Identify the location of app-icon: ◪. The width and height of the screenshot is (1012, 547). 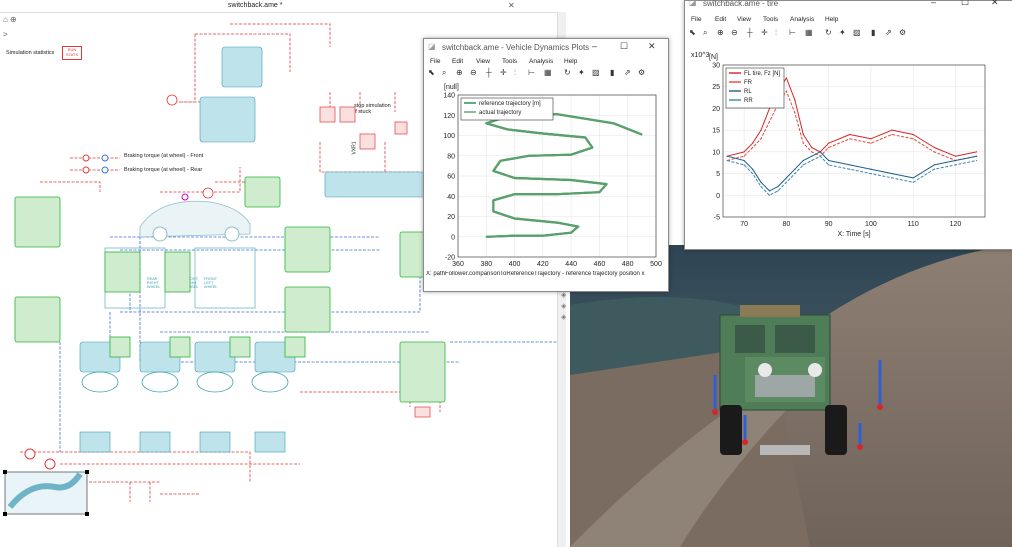
(693, 3).